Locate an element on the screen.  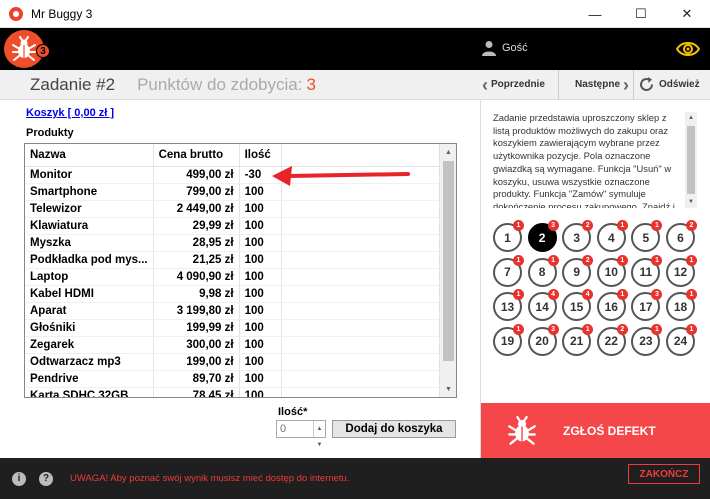
bug-slot-1: 11 is located at coordinates (508, 236).